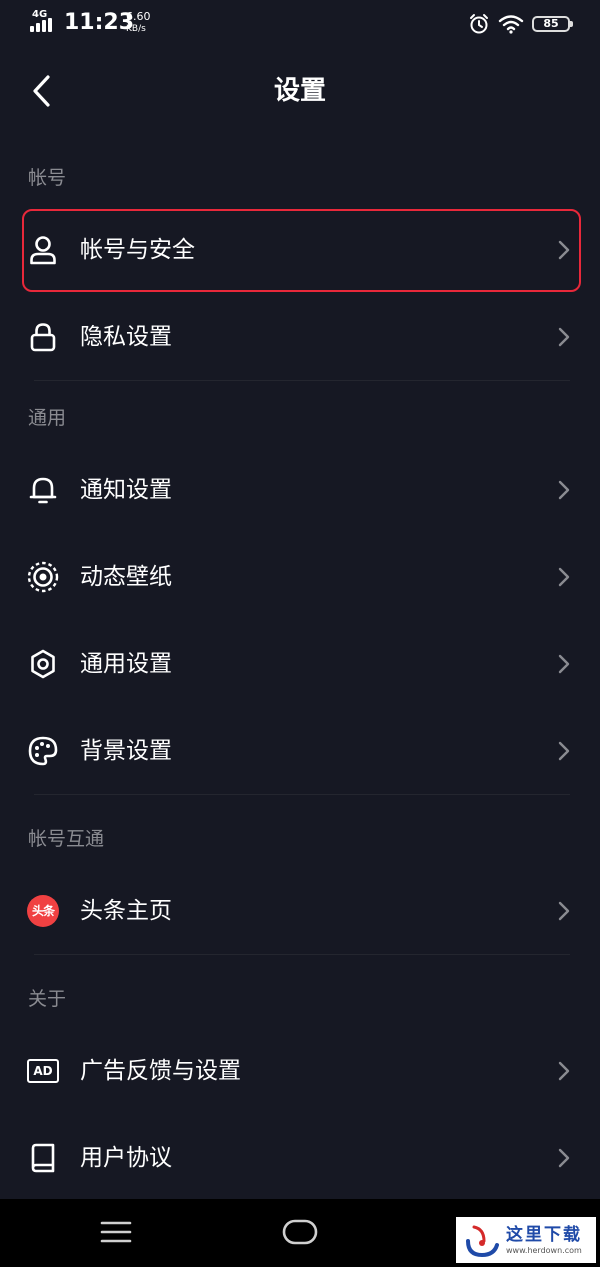 The height and width of the screenshot is (1267, 600). Describe the element at coordinates (43, 577) in the screenshot. I see `live-wallpaper-icon` at that location.